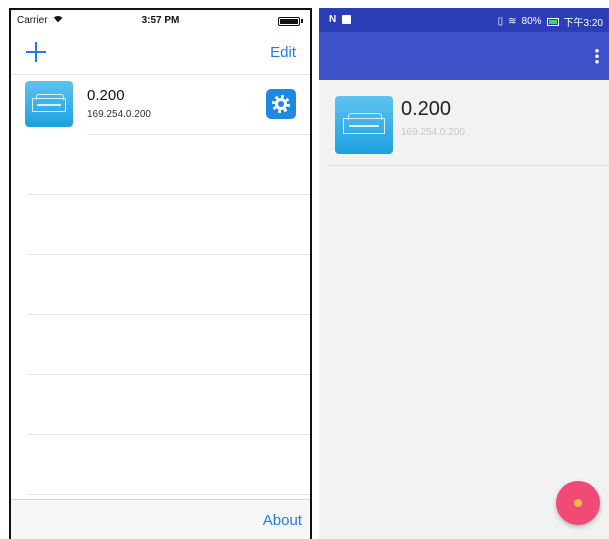  I want to click on add-icon, so click(36, 52).